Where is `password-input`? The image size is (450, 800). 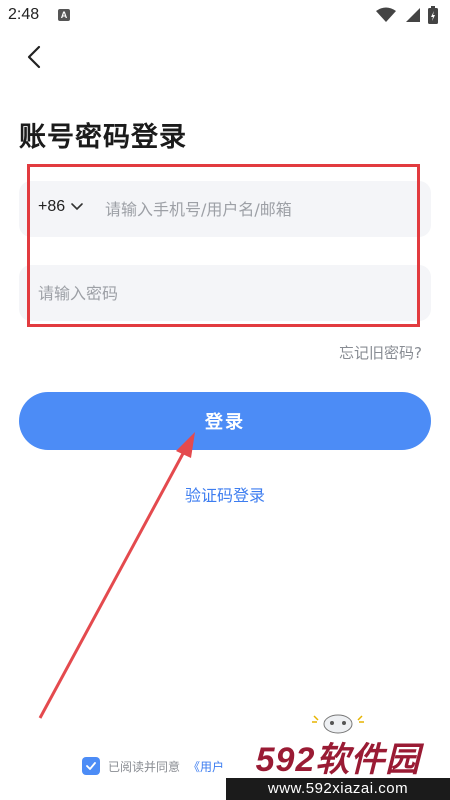
password-input is located at coordinates (228, 293).